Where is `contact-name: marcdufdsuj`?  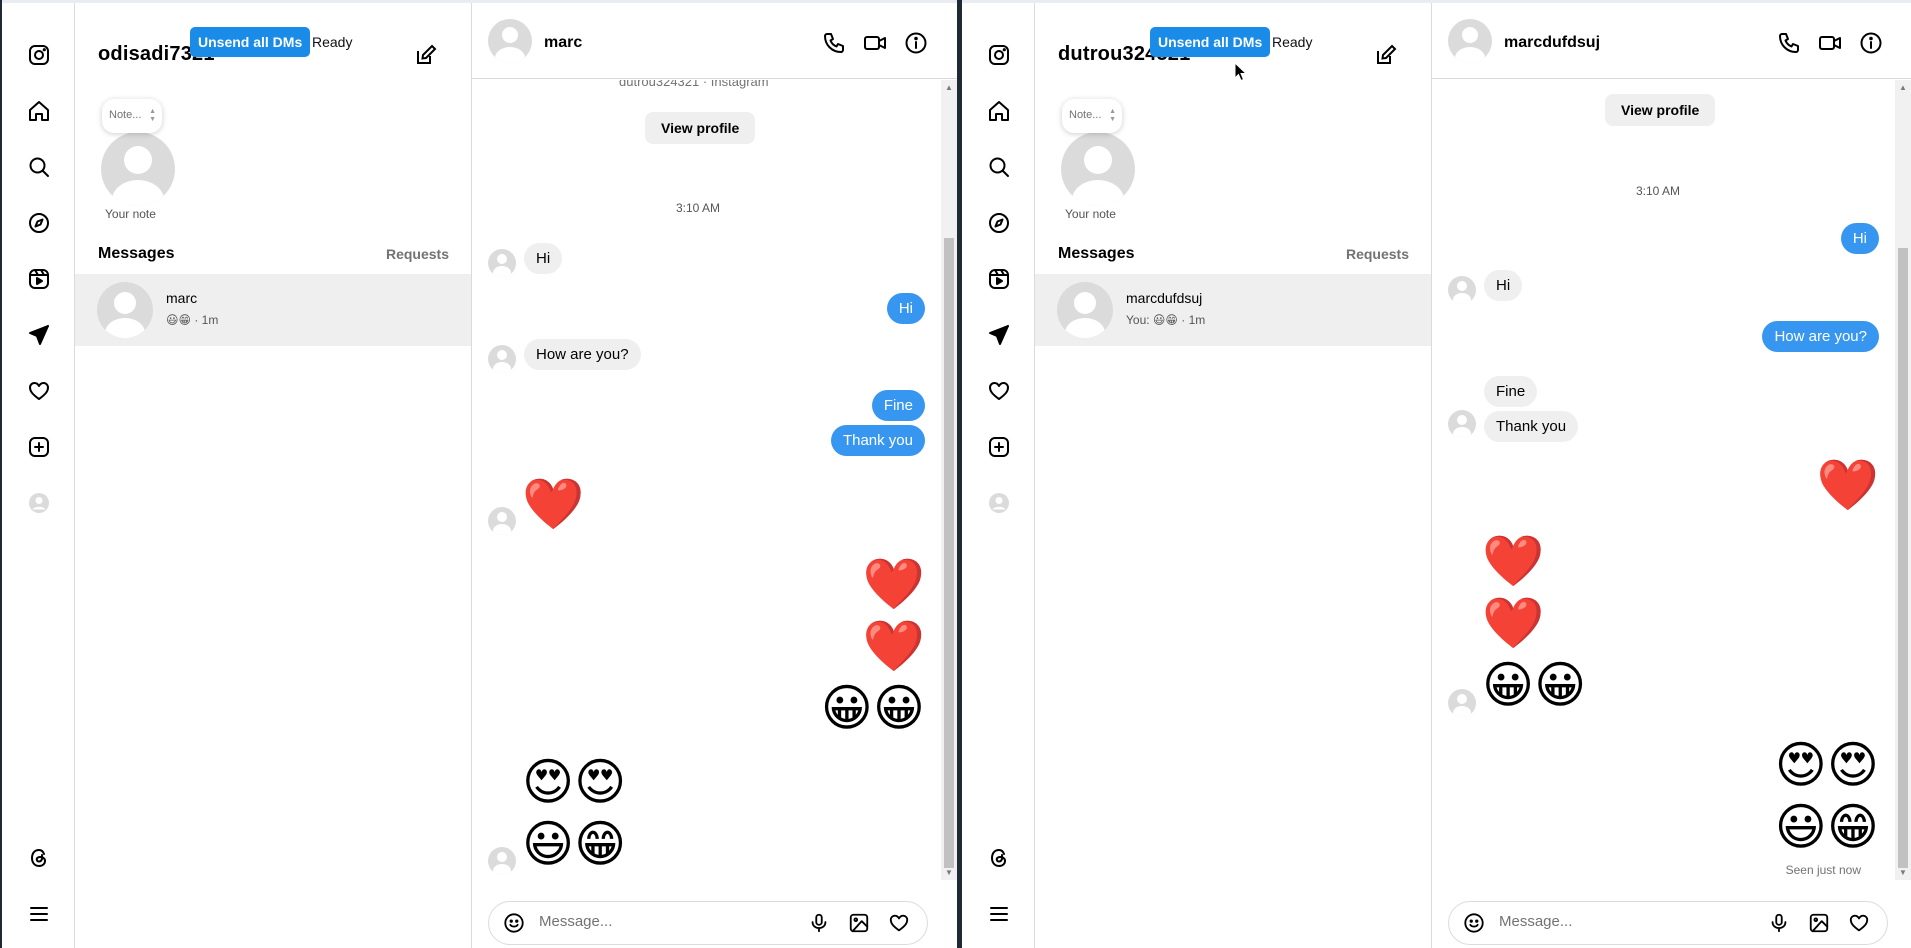
contact-name: marcdufdsuj is located at coordinates (1552, 43).